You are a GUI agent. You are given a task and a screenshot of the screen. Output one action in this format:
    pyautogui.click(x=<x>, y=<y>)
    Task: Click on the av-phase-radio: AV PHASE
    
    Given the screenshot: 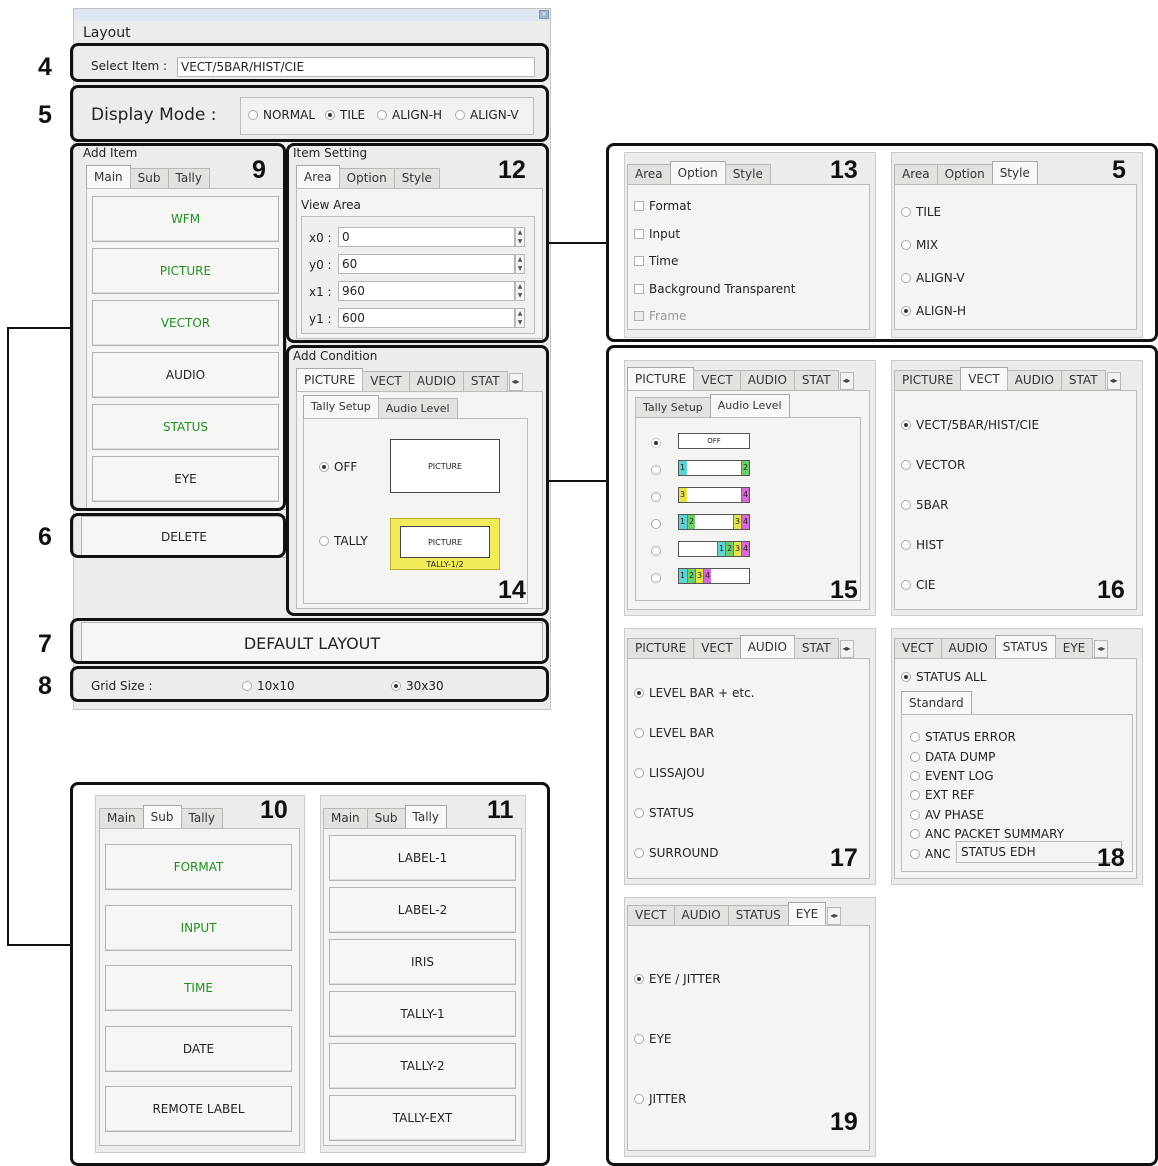 What is the action you would take?
    pyautogui.click(x=947, y=815)
    